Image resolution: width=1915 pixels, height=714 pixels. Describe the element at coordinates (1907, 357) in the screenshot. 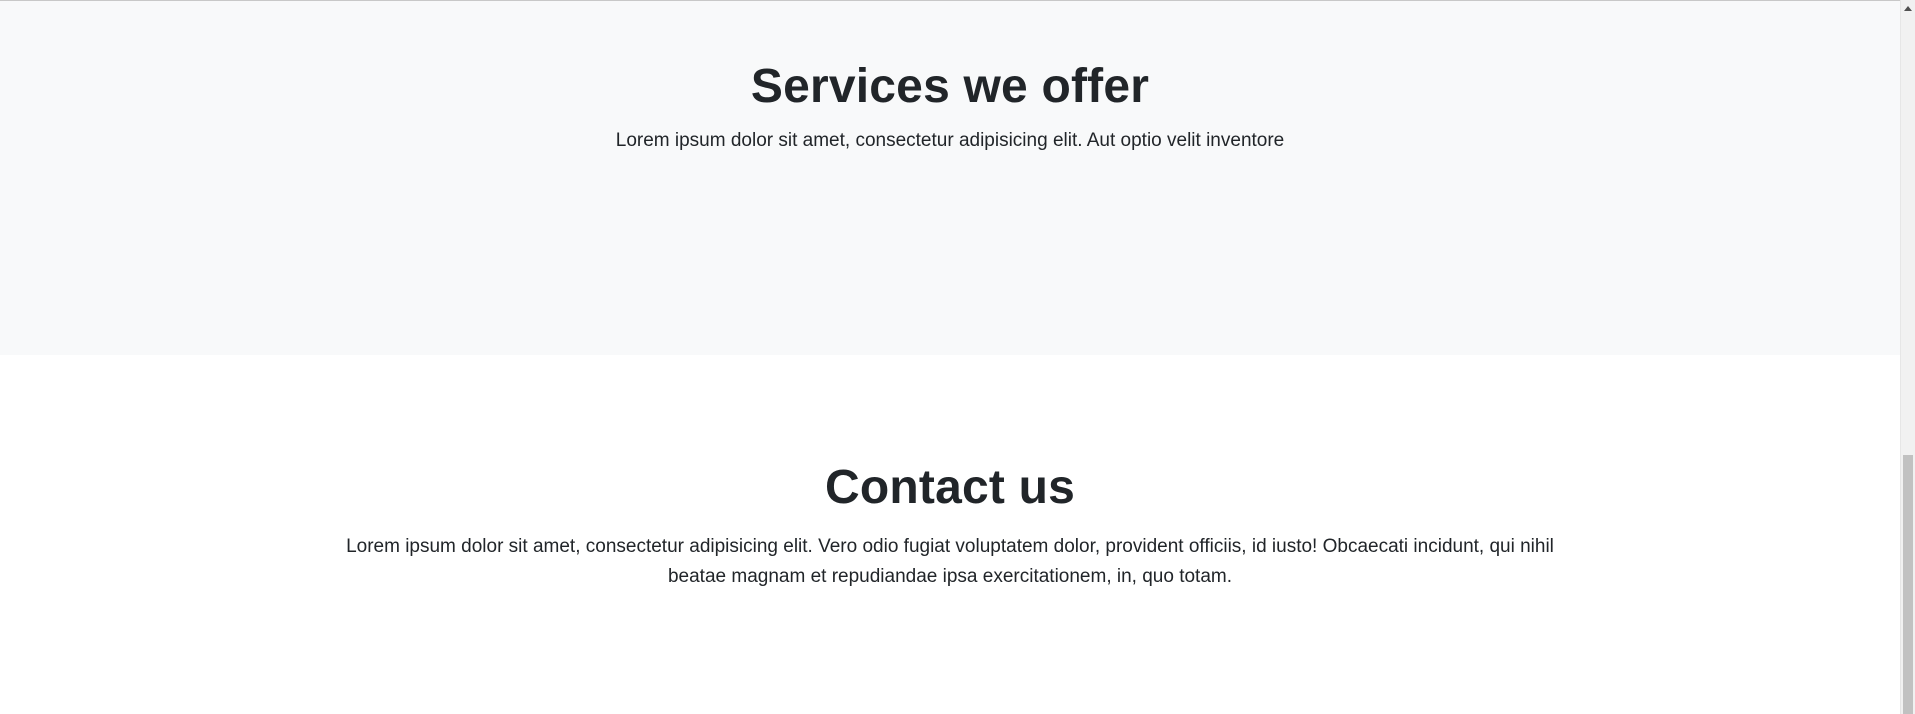

I see `vertical-scrollbar` at that location.